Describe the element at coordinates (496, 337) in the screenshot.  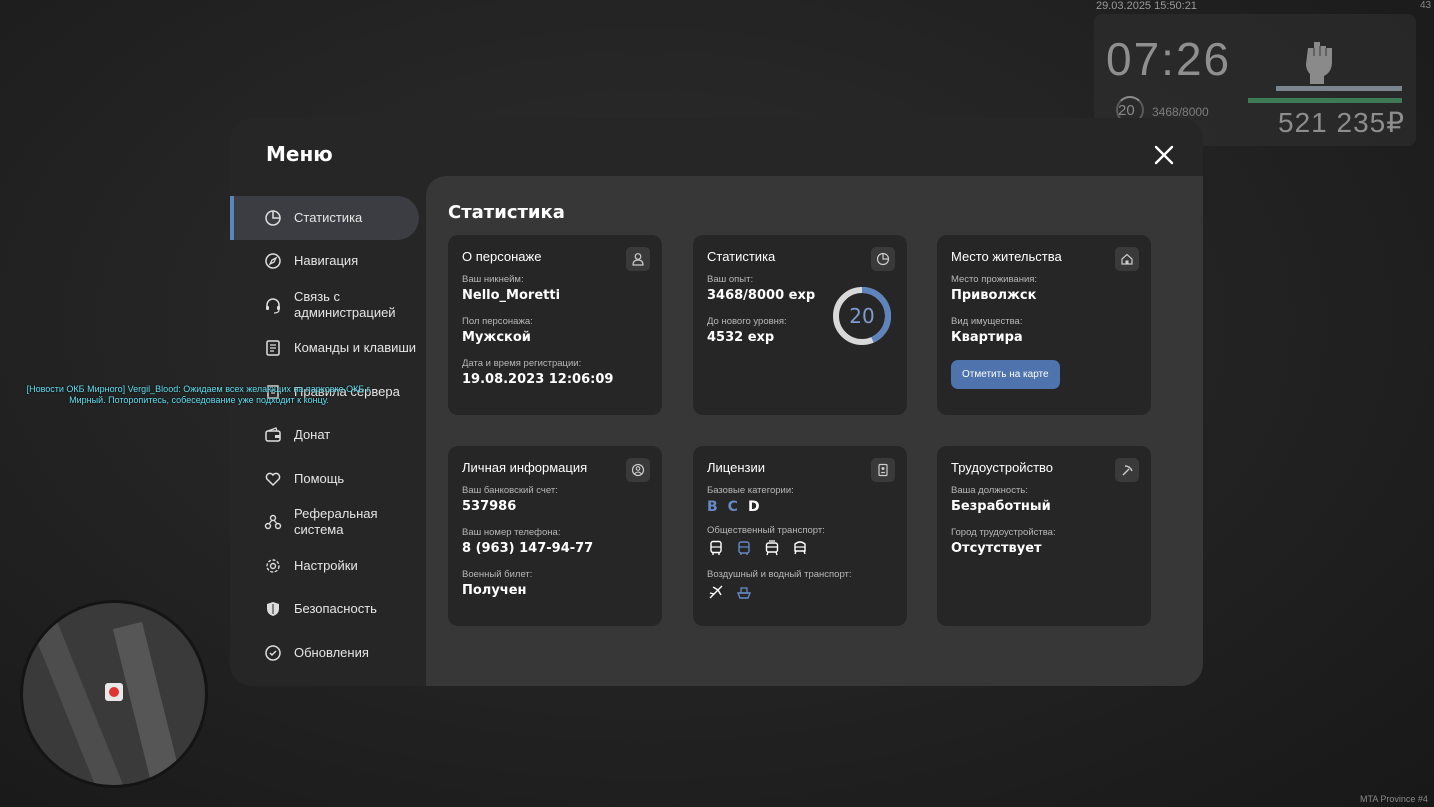
I see `gender-value: Мужской` at that location.